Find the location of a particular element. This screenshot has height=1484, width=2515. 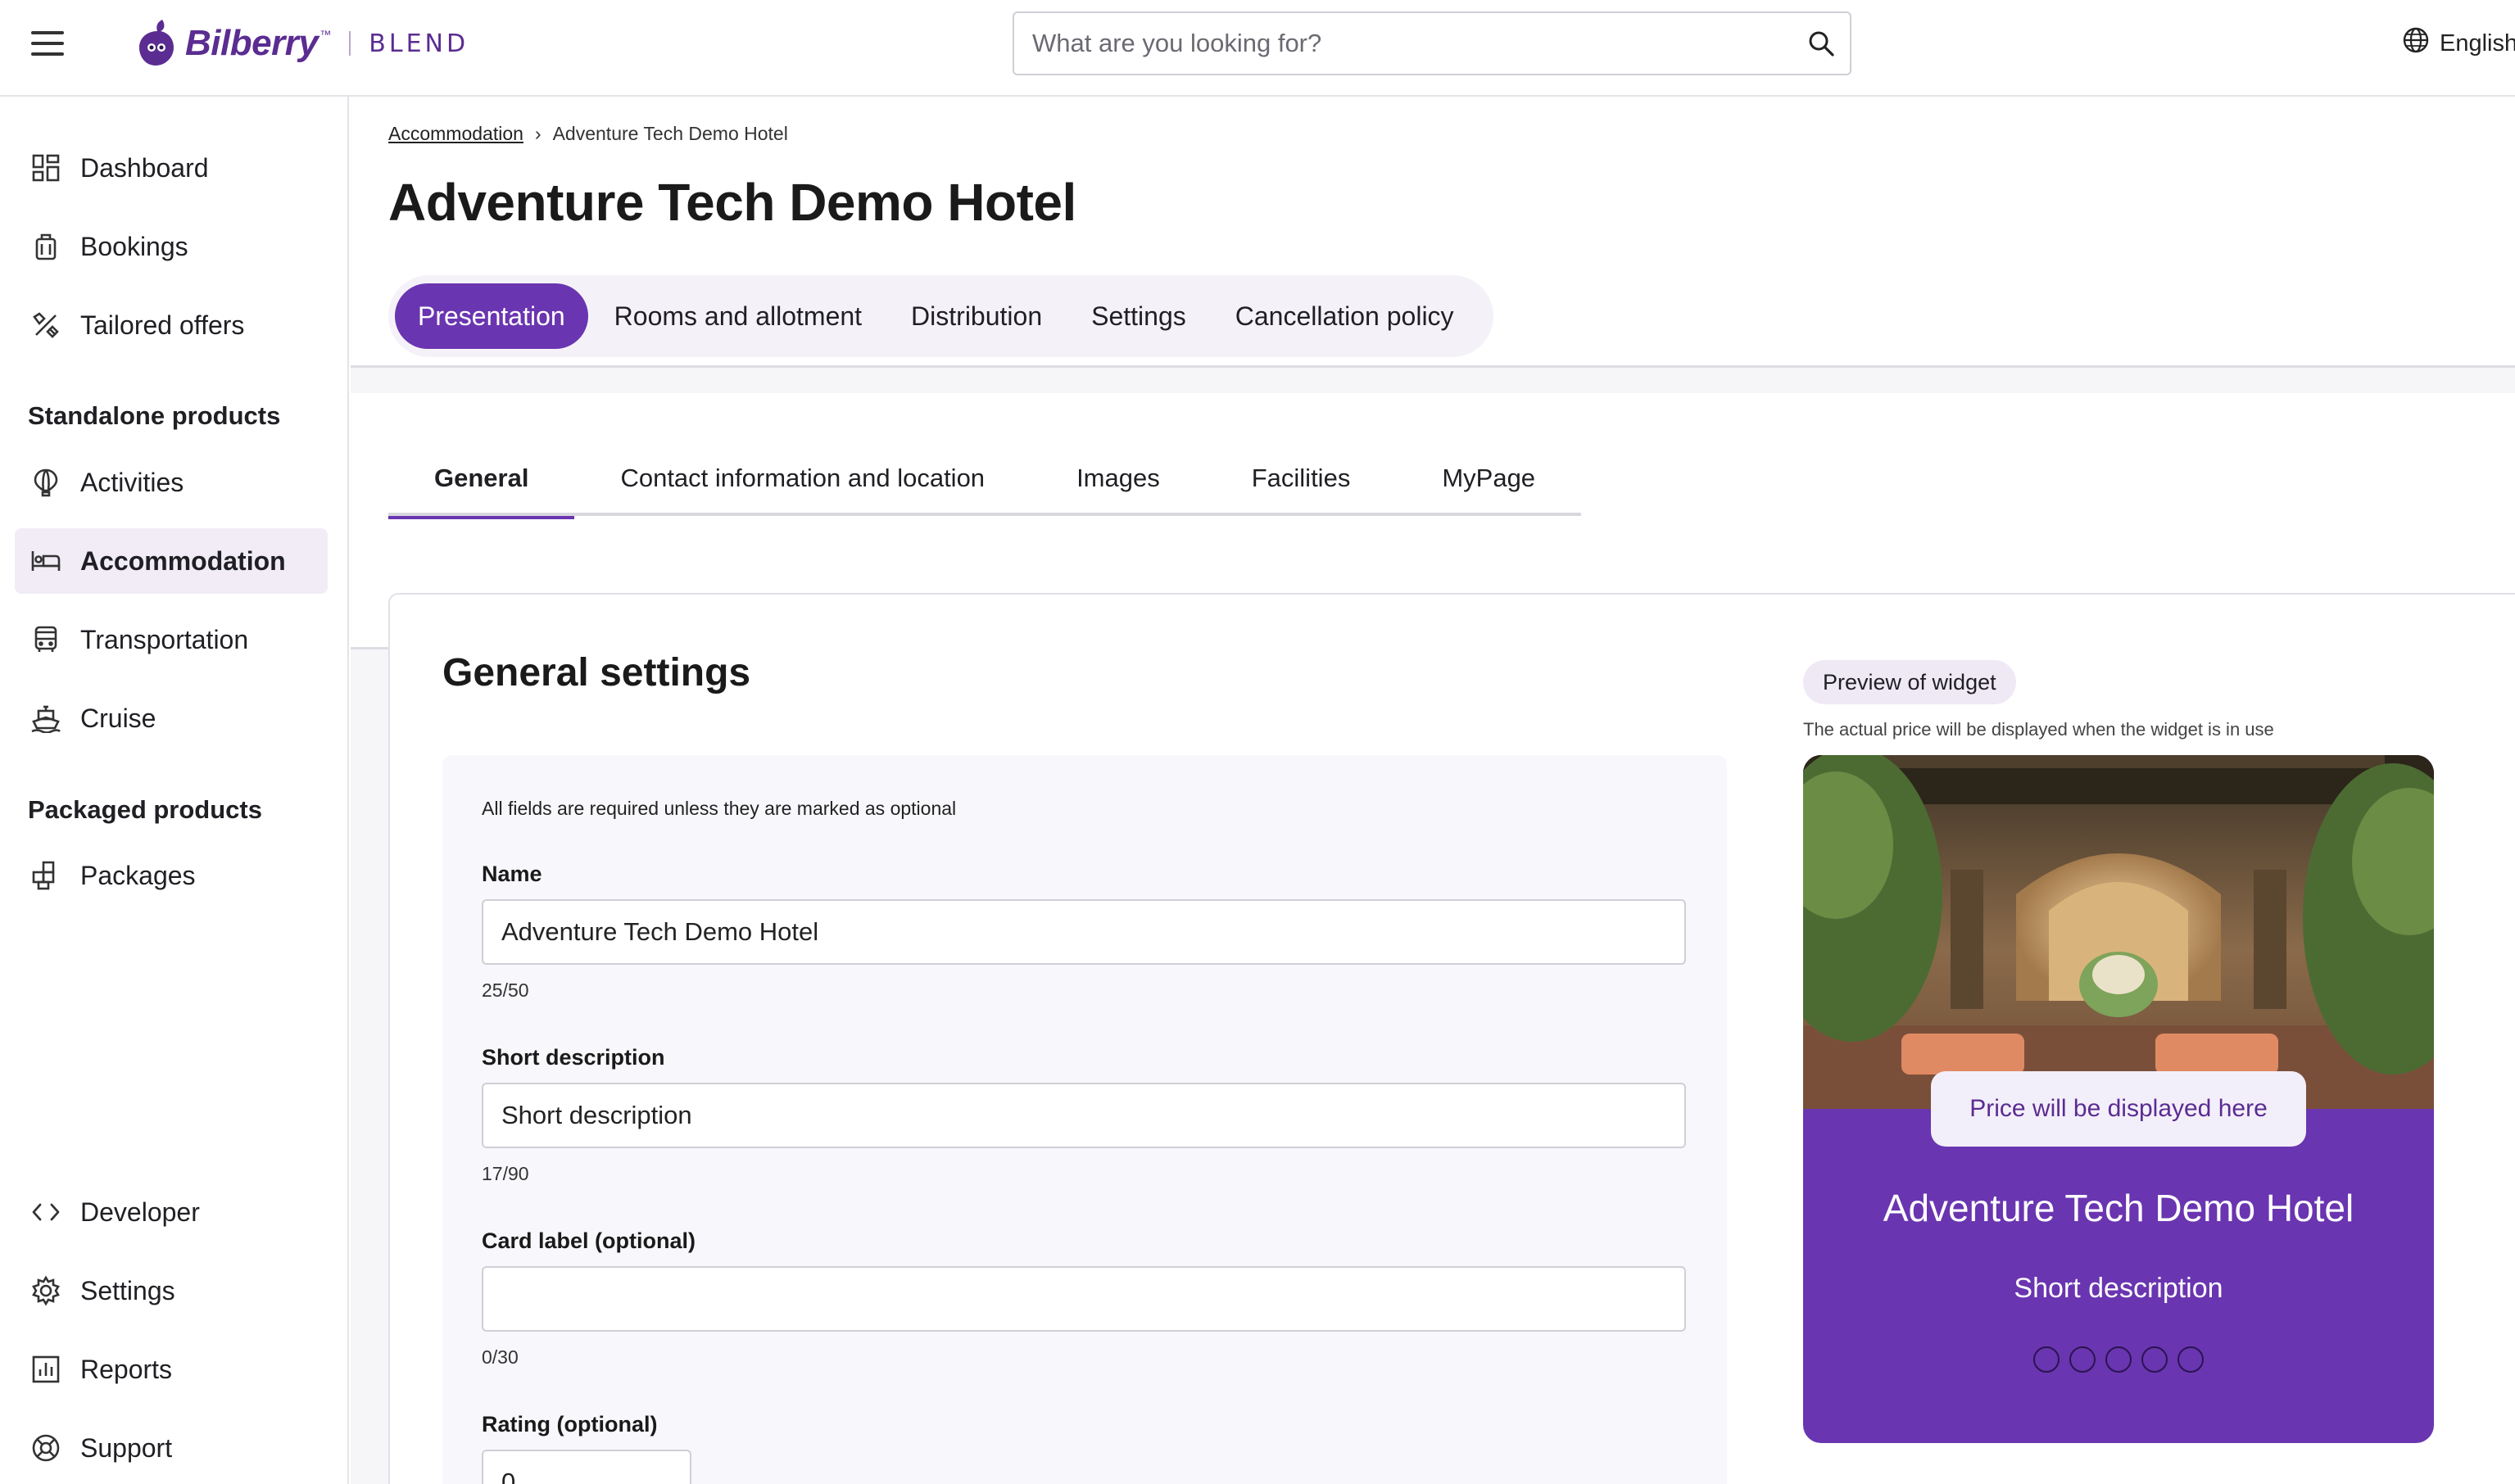

bilberry-logo-icon is located at coordinates (157, 43).